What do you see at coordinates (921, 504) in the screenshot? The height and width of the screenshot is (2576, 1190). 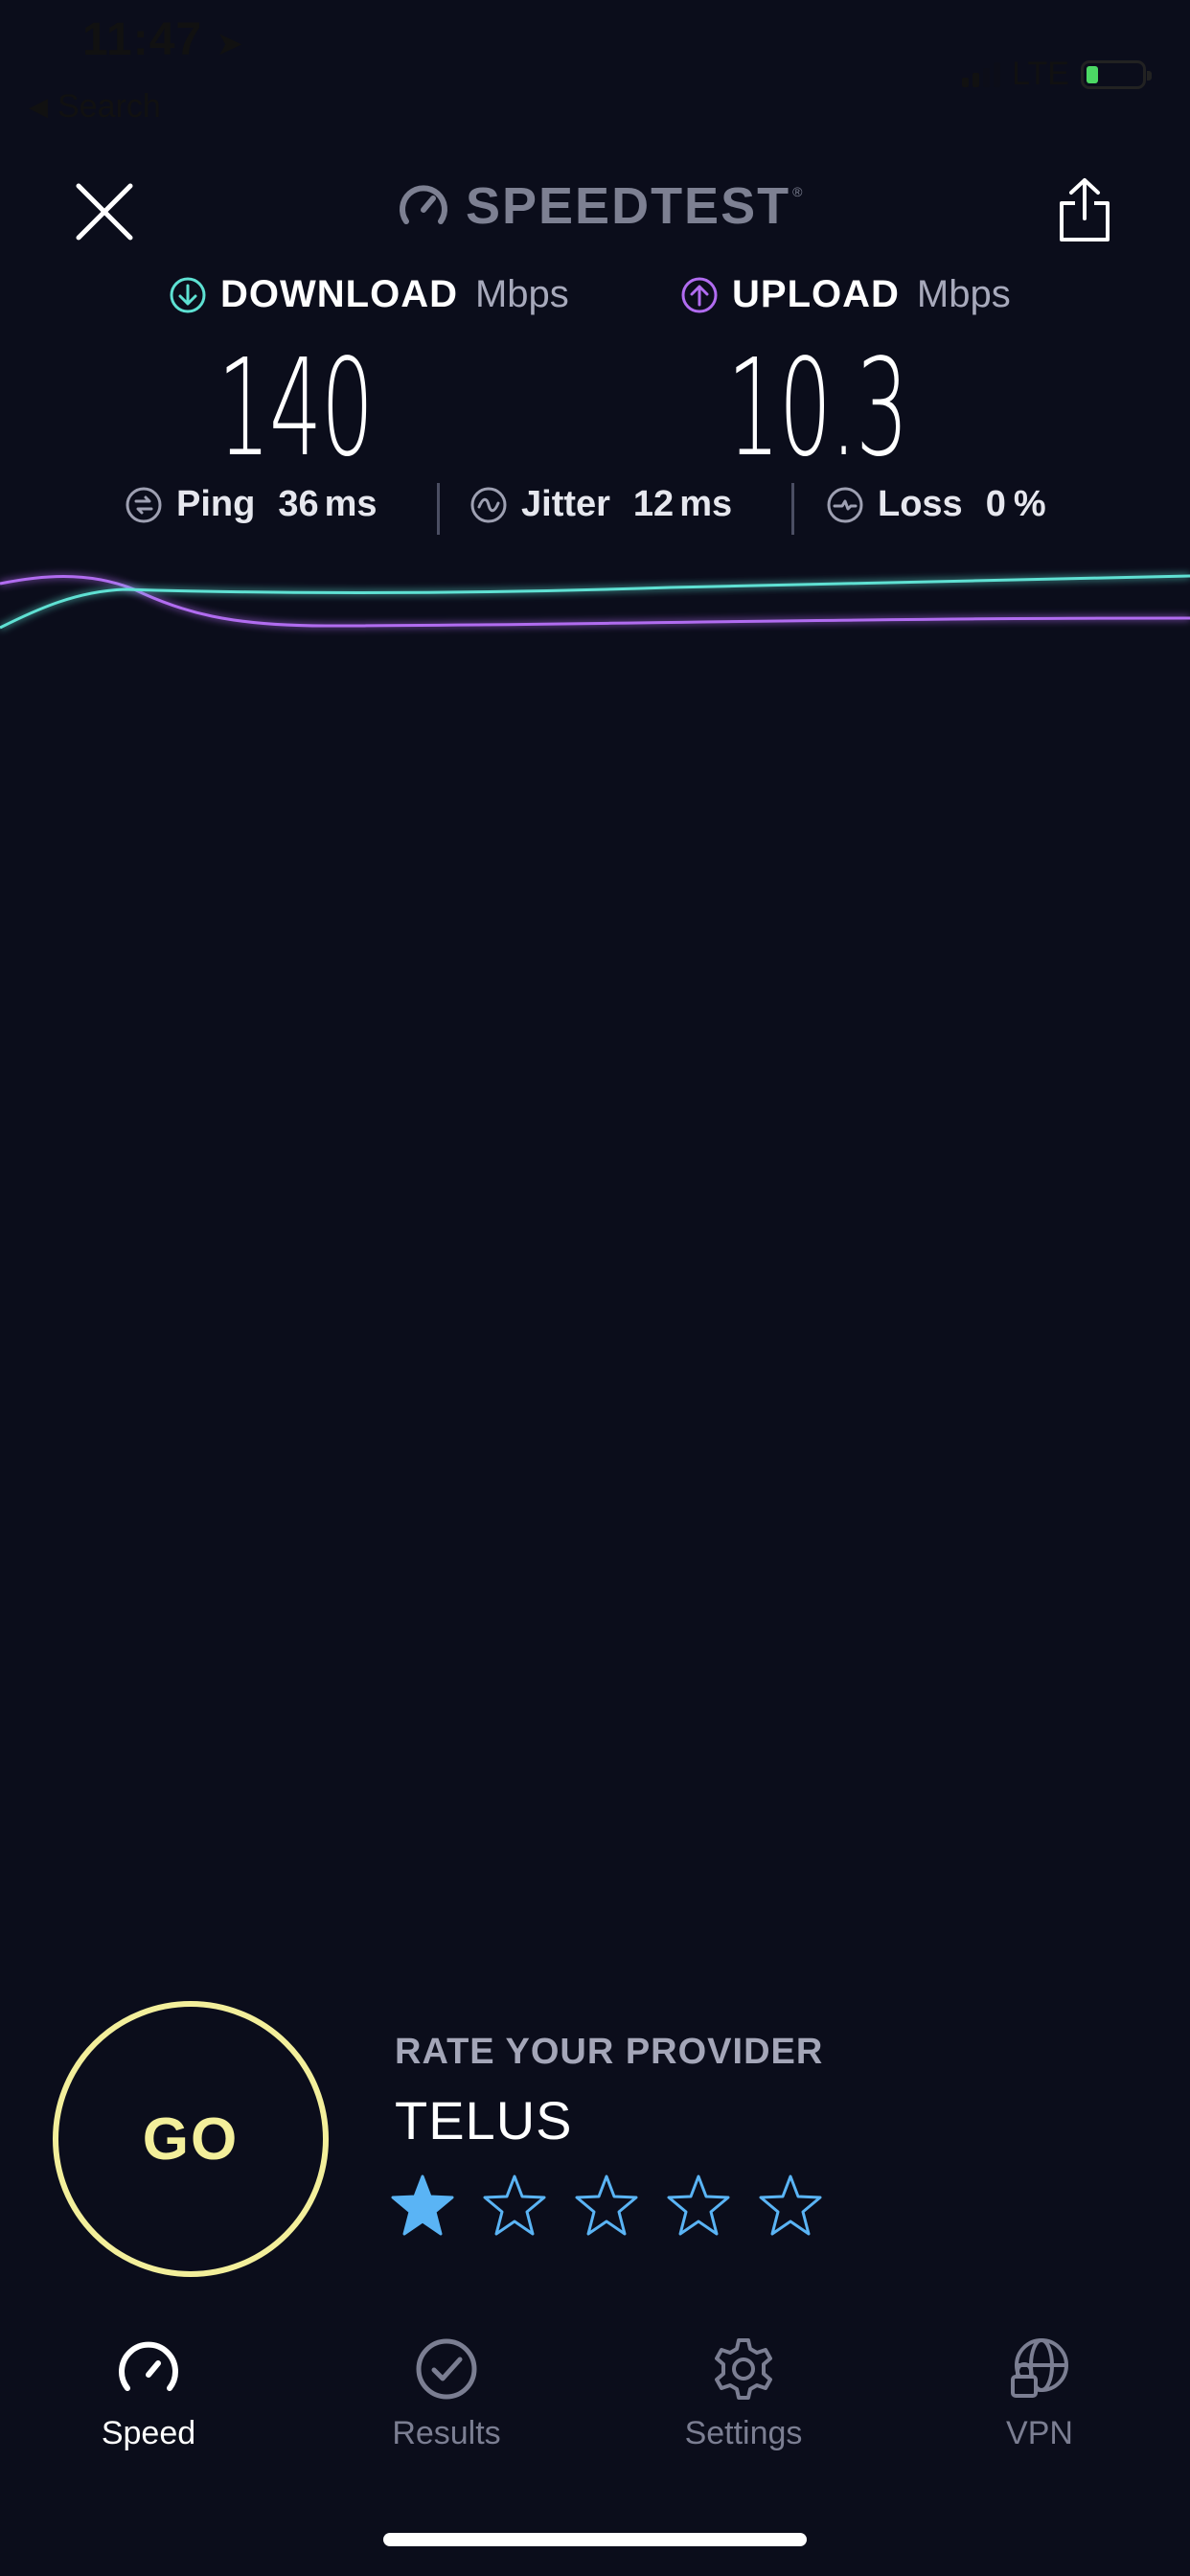 I see `loss-label: Loss` at bounding box center [921, 504].